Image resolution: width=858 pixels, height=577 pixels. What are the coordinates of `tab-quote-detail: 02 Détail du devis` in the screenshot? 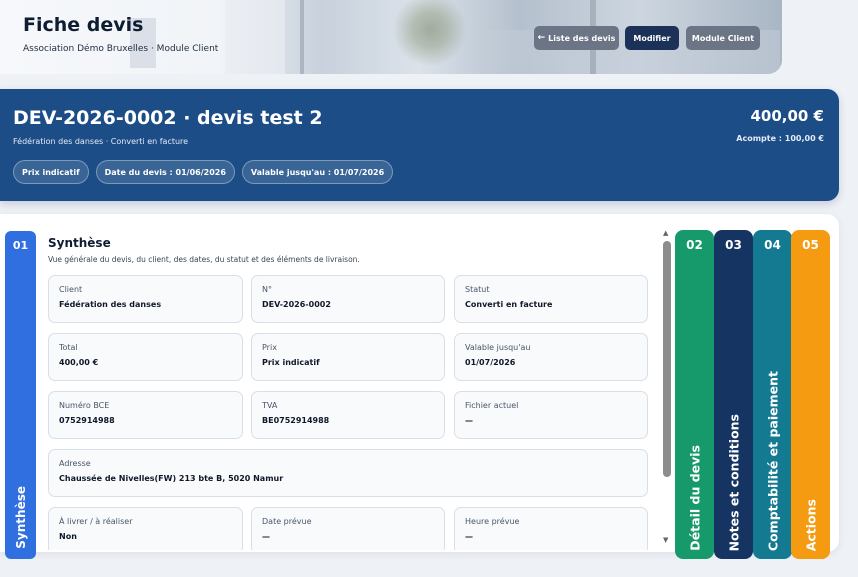 It's located at (694, 394).